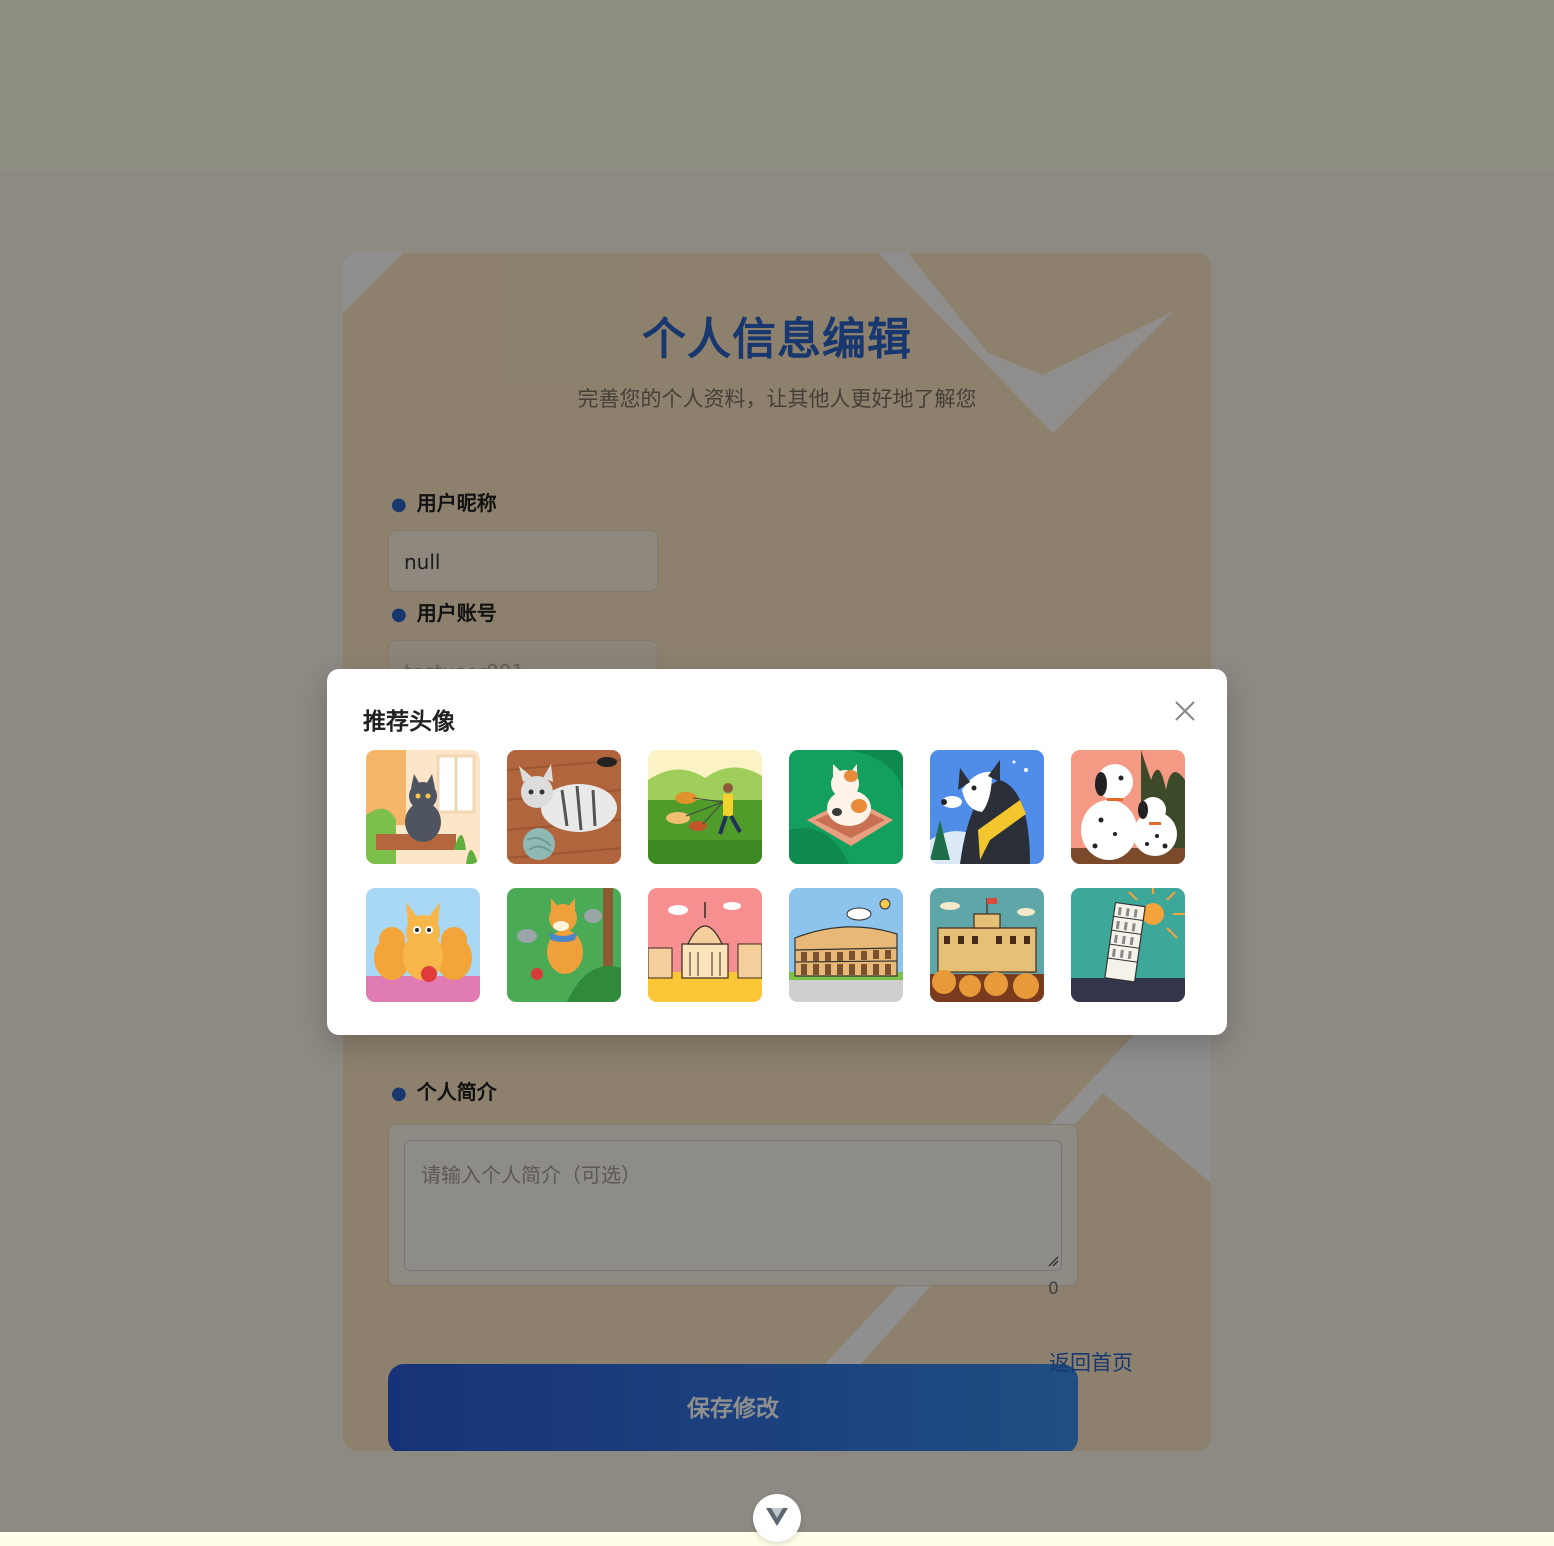 This screenshot has width=1554, height=1546. I want to click on avatar-calico-cat-in-bed, so click(846, 807).